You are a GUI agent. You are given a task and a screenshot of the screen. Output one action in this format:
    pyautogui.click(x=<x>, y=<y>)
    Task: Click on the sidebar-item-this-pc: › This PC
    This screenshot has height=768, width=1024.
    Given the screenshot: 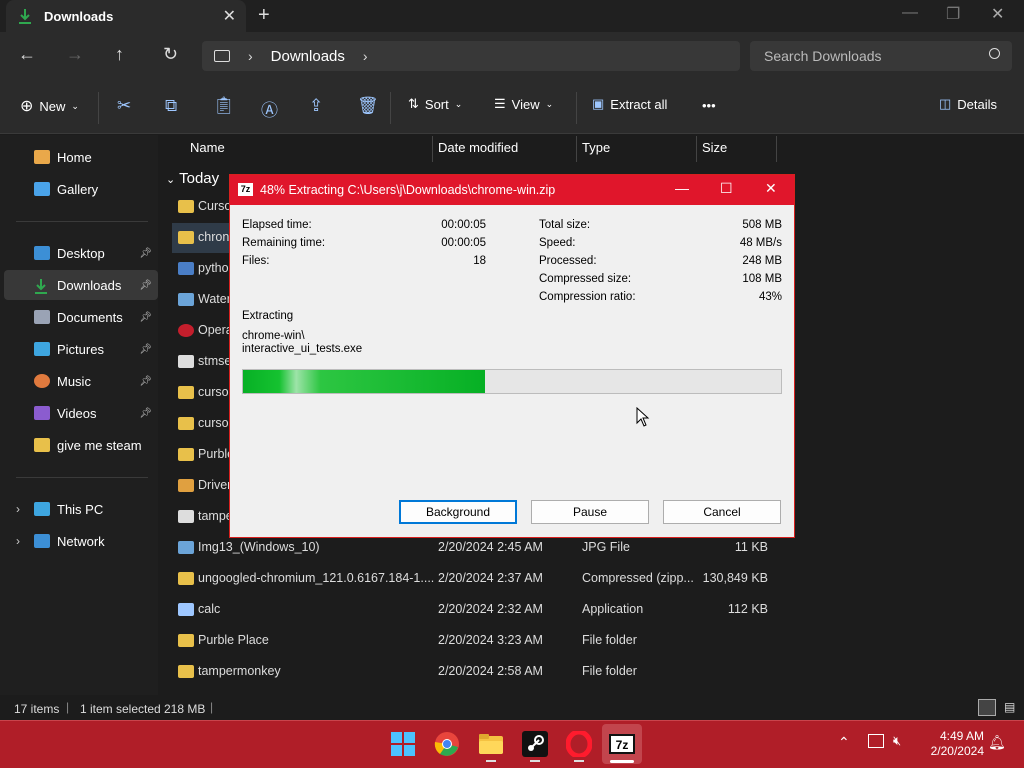 What is the action you would take?
    pyautogui.click(x=81, y=509)
    